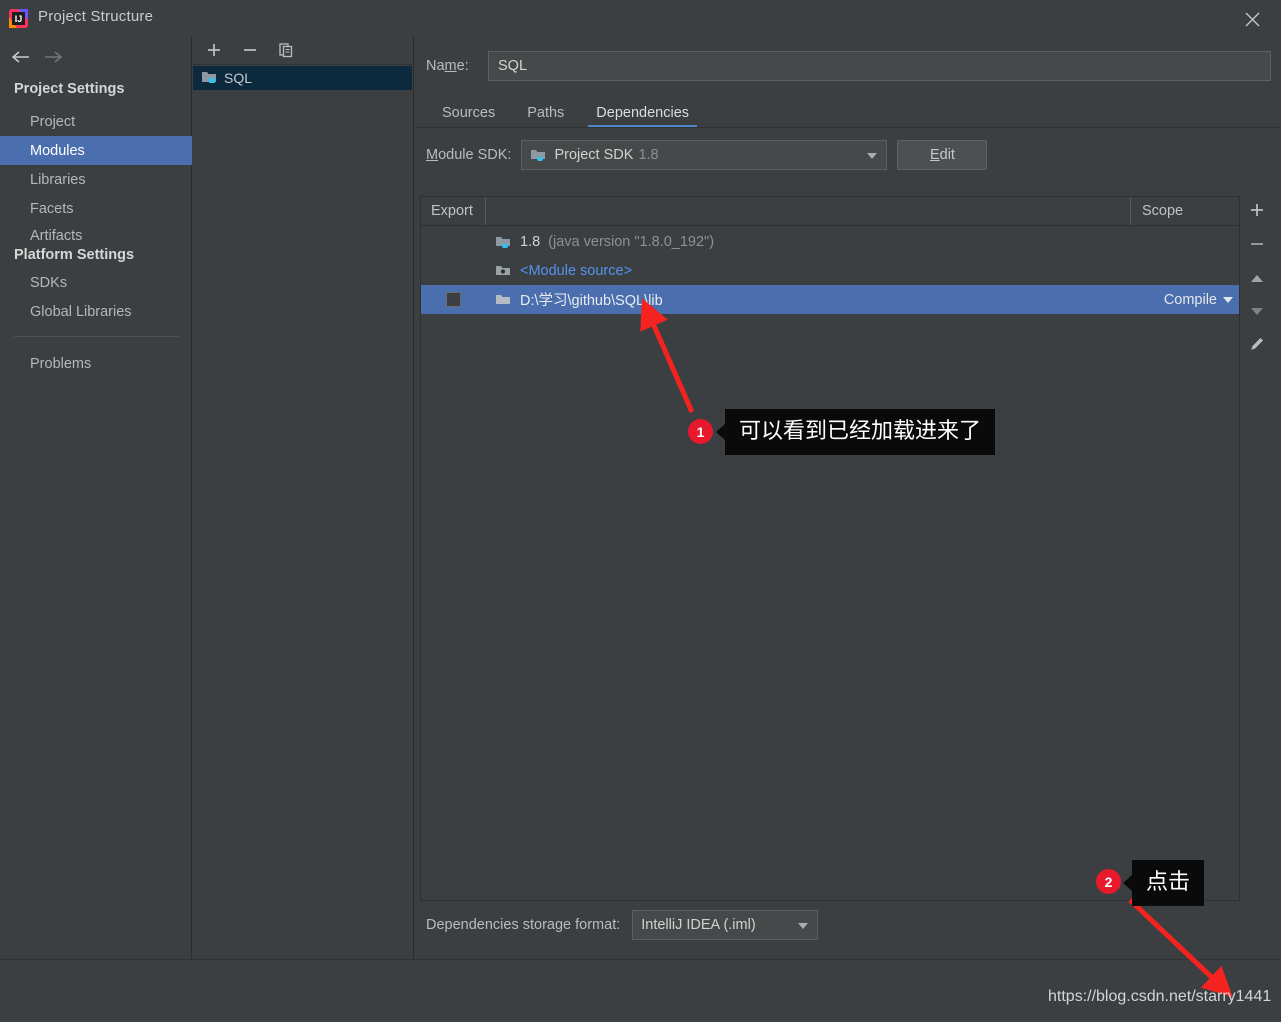  I want to click on tab-paths: Paths, so click(545, 113).